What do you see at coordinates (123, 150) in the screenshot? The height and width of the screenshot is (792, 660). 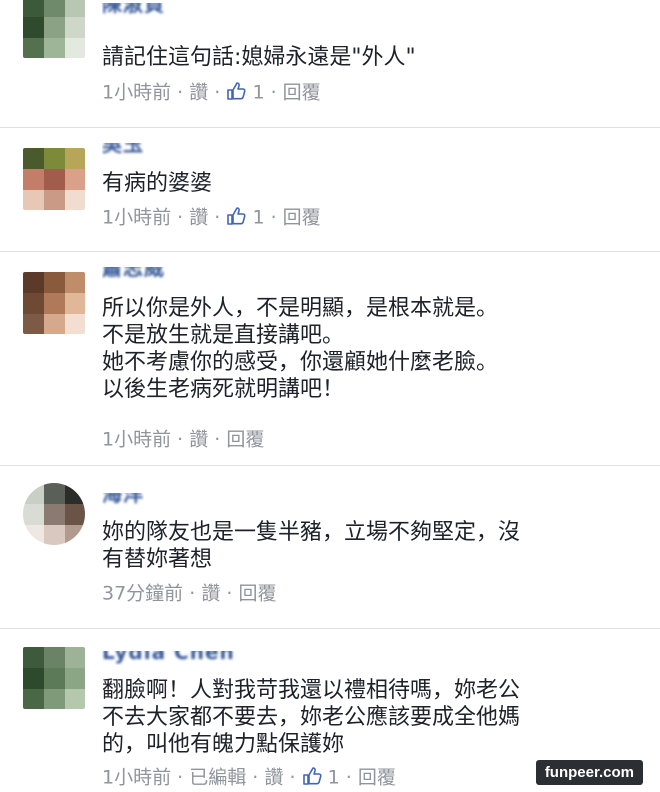 I see `comment-author-name: 吳玉` at bounding box center [123, 150].